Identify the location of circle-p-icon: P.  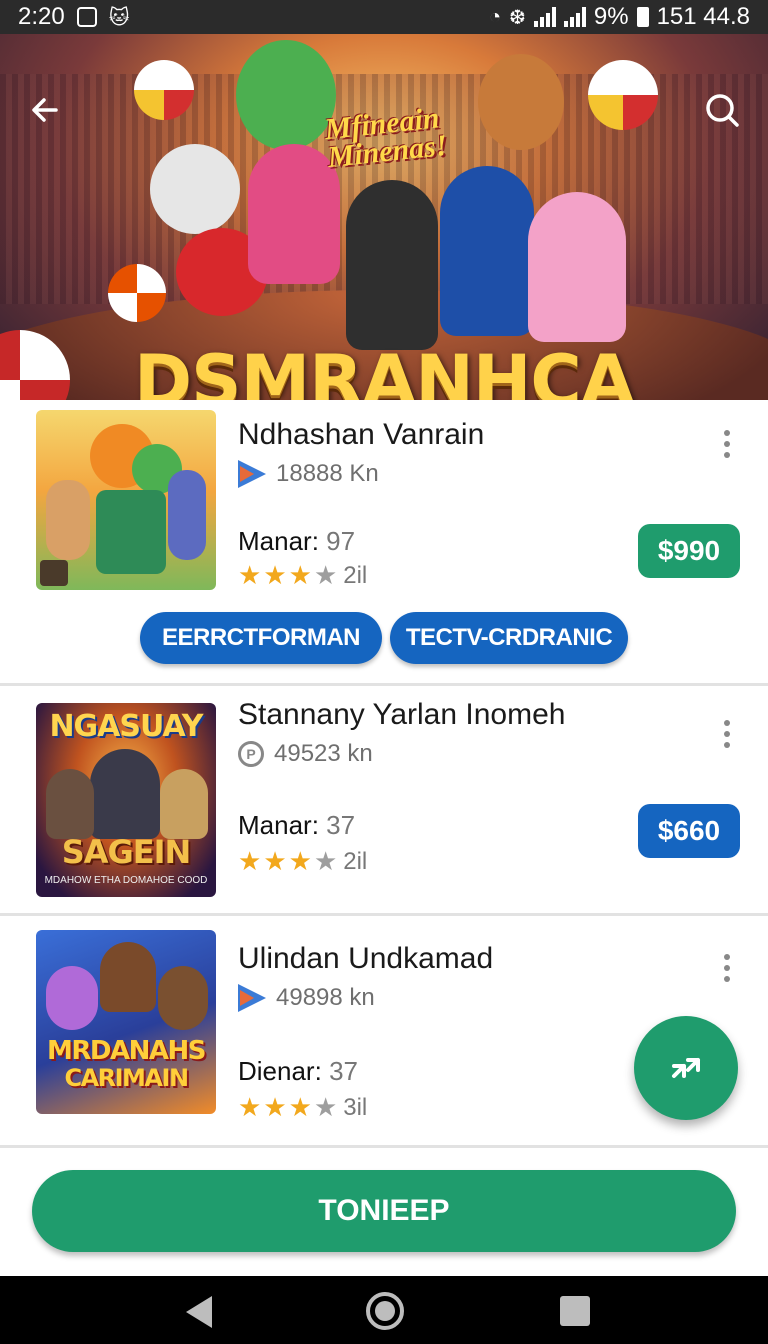
(251, 754).